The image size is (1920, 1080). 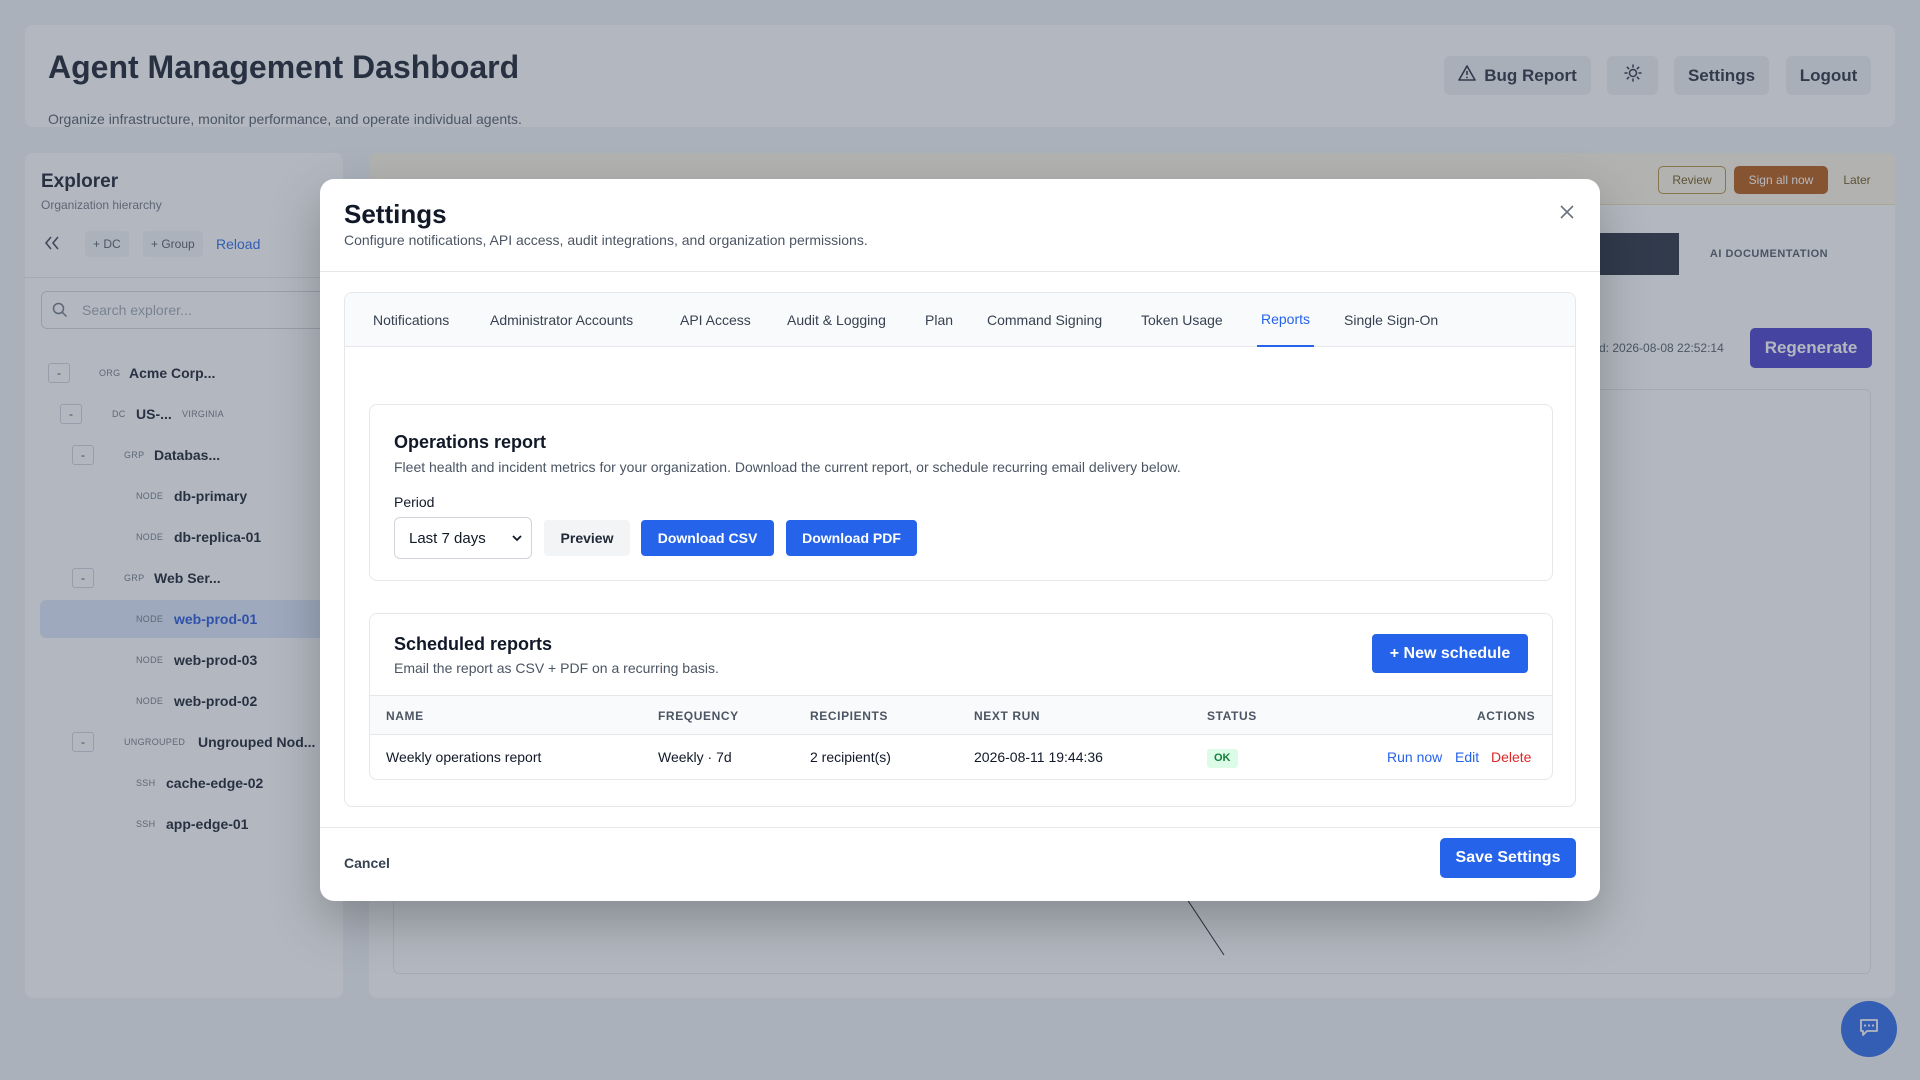 What do you see at coordinates (851, 538) in the screenshot?
I see `download-pdf-button: Download PDF` at bounding box center [851, 538].